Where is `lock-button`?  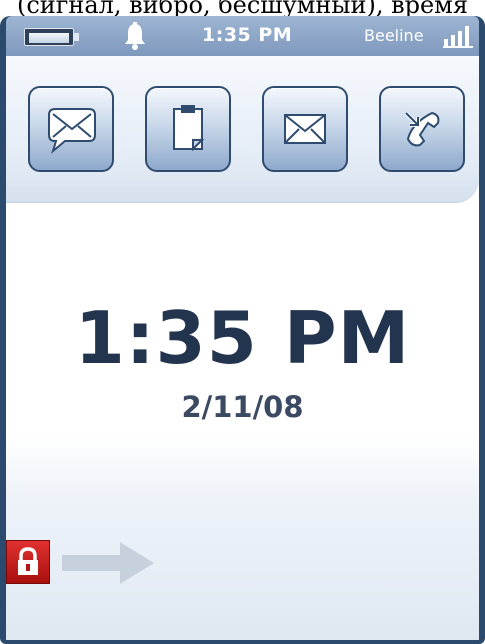
lock-button is located at coordinates (28, 562).